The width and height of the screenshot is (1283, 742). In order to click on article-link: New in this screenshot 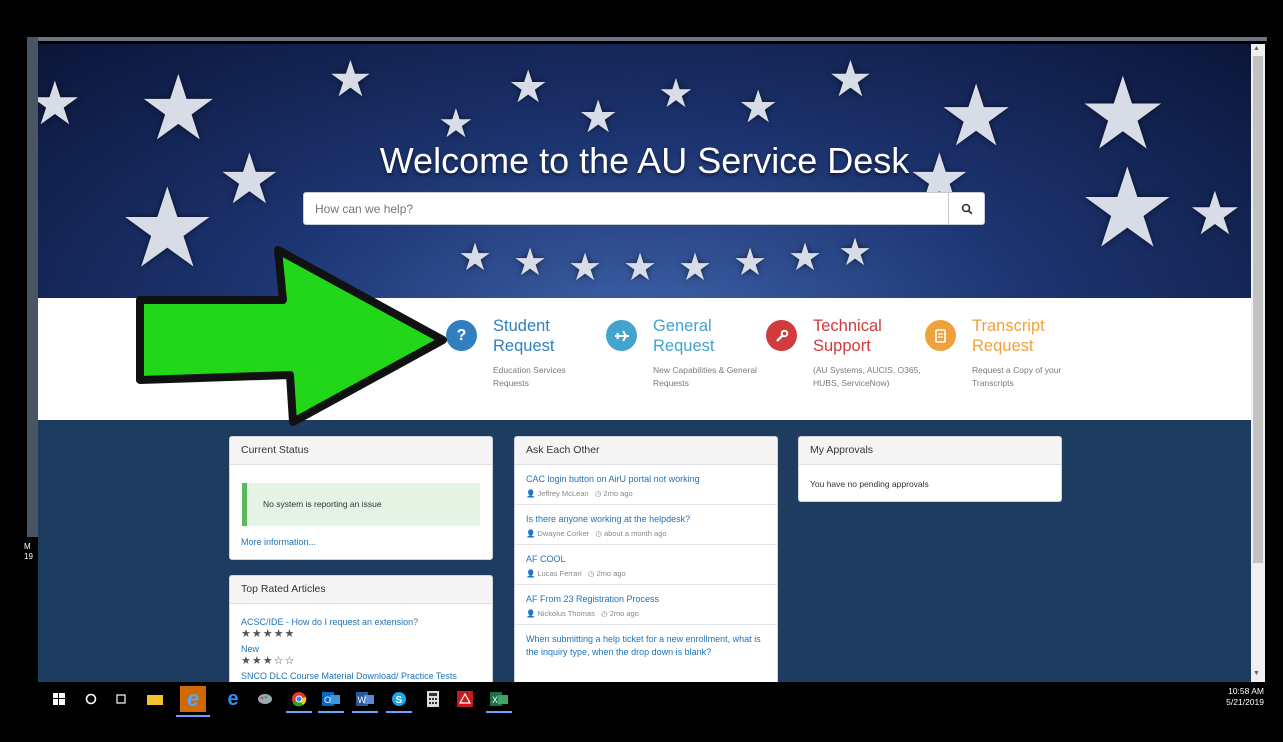, I will do `click(361, 649)`.